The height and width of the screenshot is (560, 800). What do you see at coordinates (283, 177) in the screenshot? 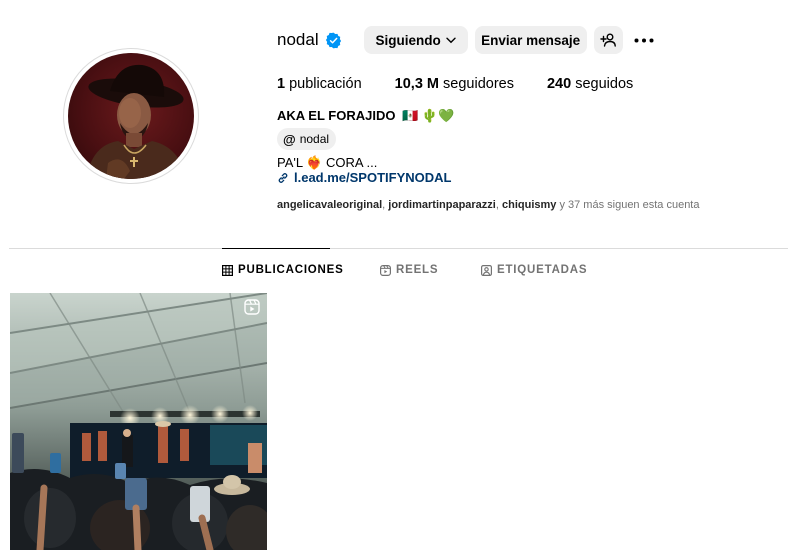
I see `link-icon` at bounding box center [283, 177].